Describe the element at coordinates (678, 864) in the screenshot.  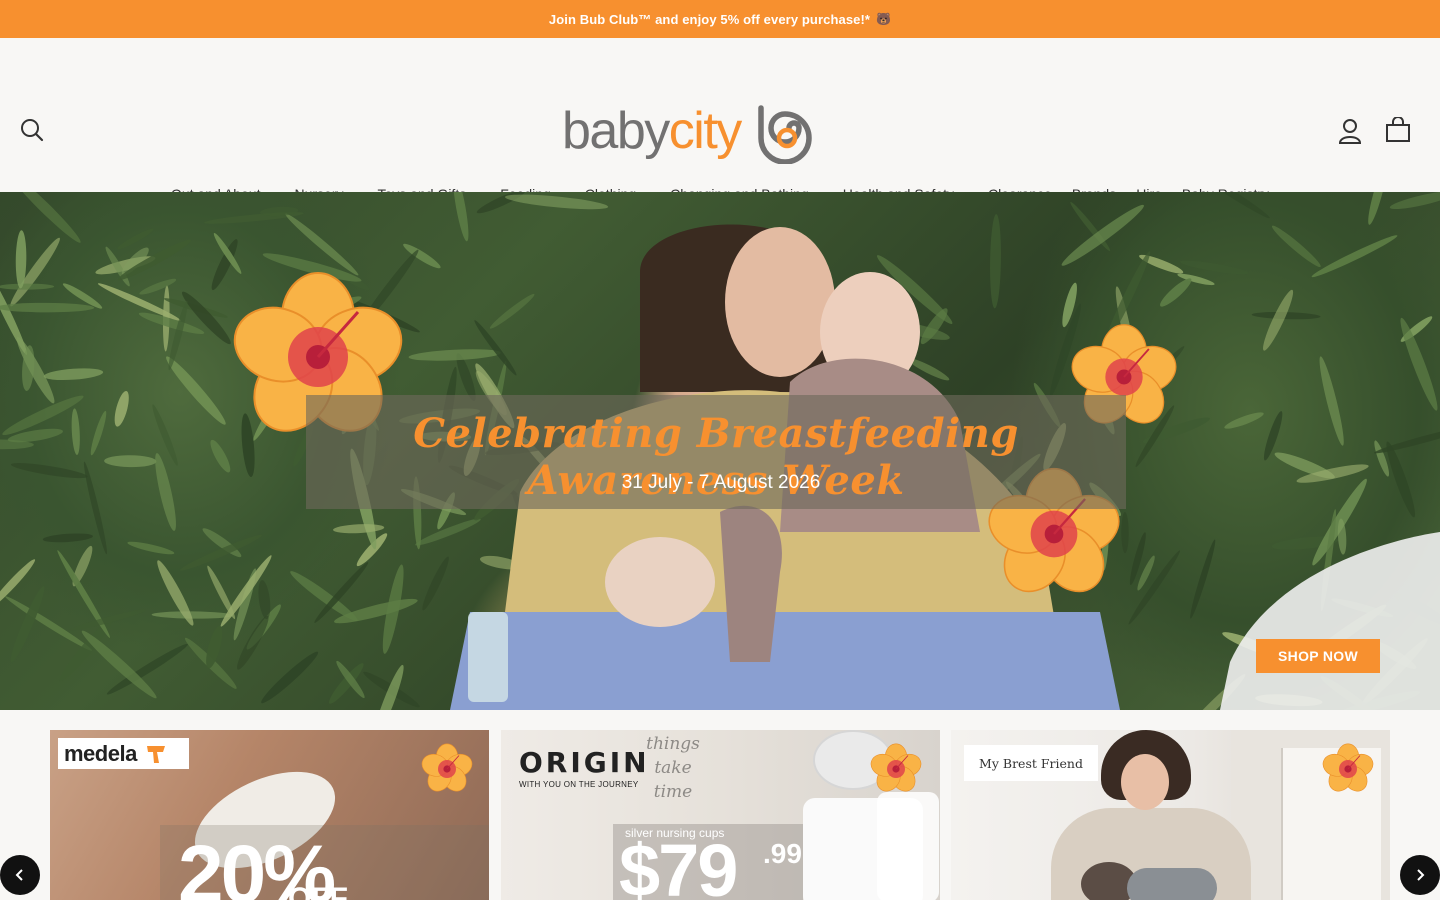
I see `product-price: $79` at that location.